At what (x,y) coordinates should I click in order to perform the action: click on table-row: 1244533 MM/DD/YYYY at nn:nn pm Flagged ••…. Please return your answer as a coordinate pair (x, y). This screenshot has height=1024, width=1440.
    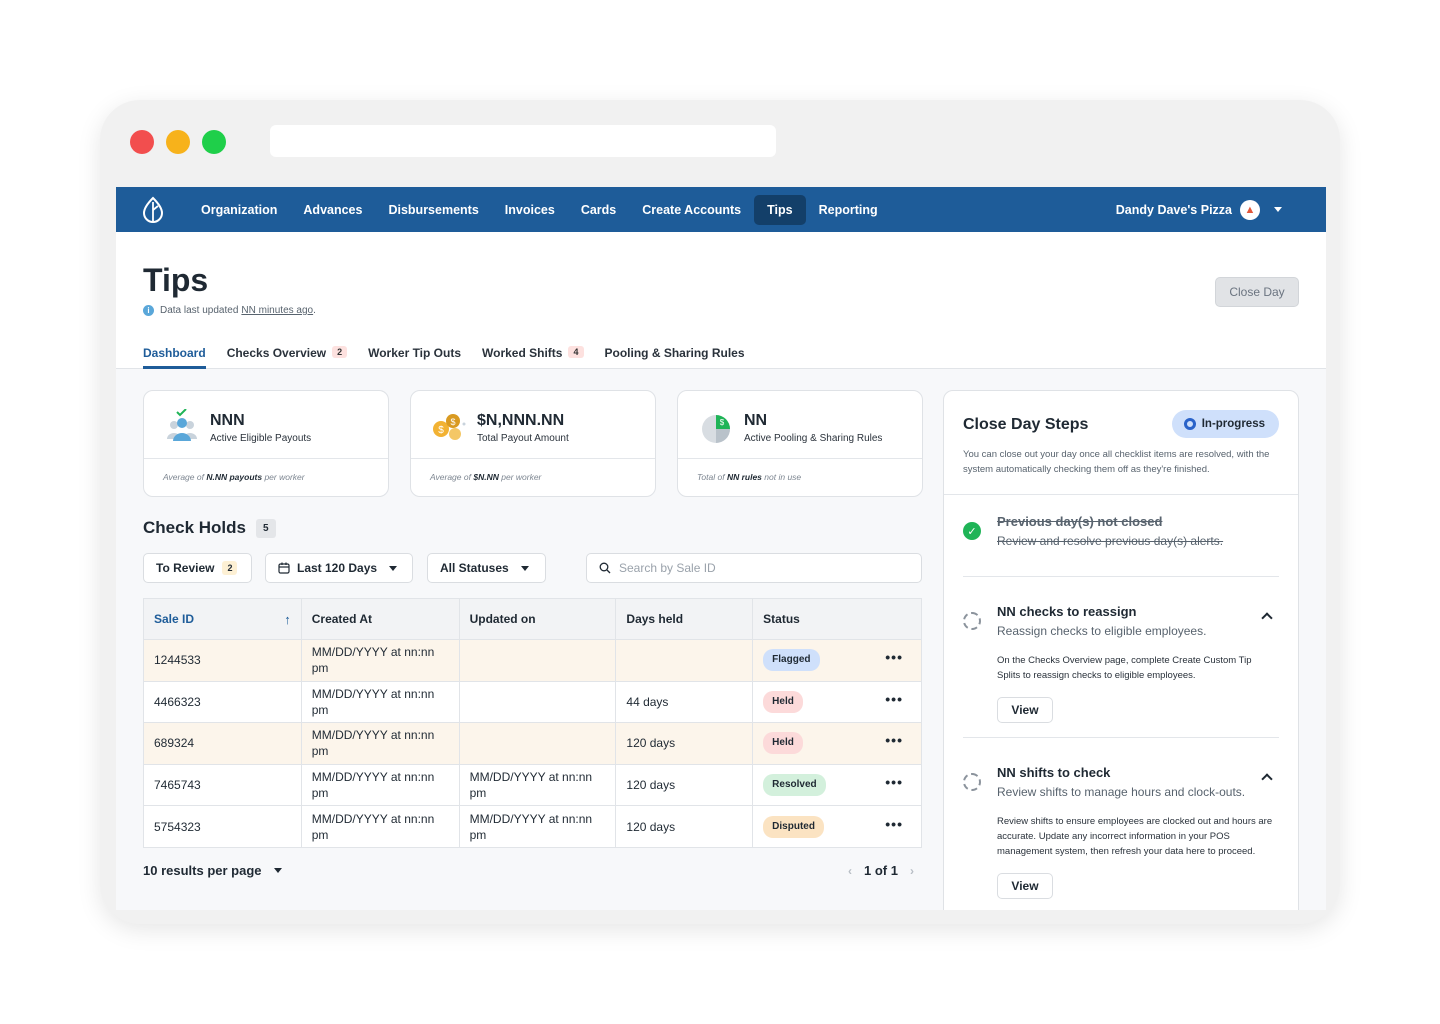
    Looking at the image, I should click on (532, 660).